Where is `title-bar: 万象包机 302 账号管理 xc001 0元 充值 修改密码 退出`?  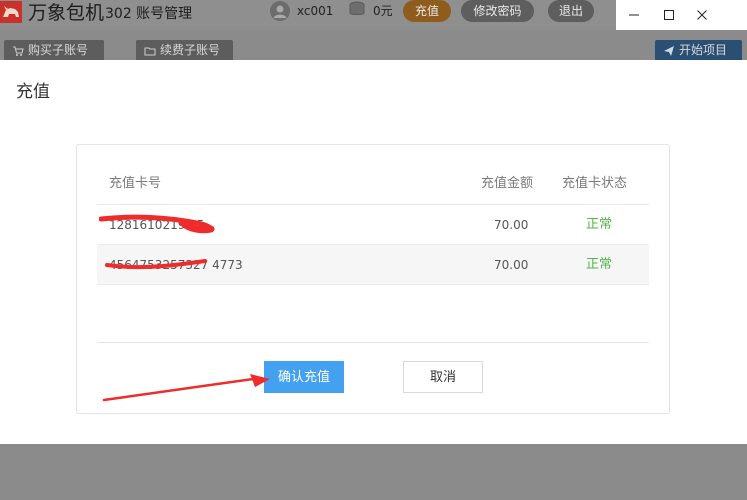
title-bar: 万象包机 302 账号管理 xc001 0元 充值 修改密码 退出 is located at coordinates (373, 15).